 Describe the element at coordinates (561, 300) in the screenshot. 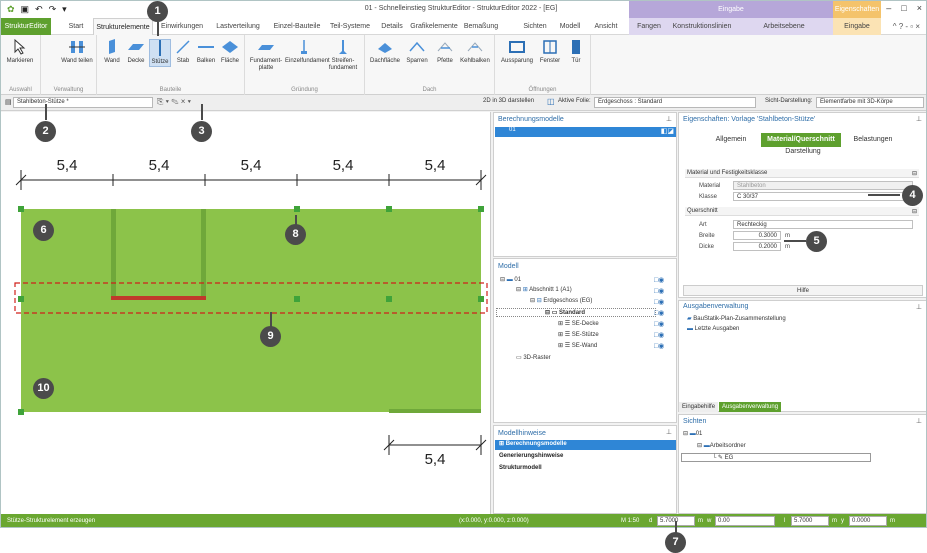

I see `tree-item-erdgeschoss: ⊟ ⊟ Erdgeschoss (EG)` at that location.